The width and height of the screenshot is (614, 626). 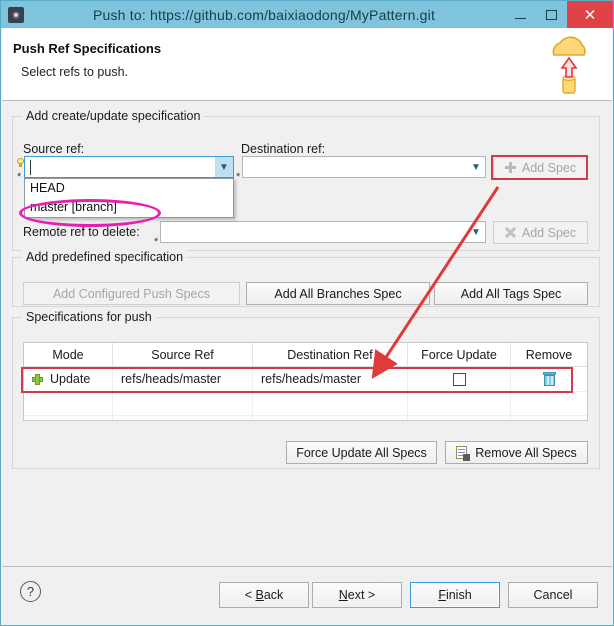 What do you see at coordinates (68, 354) in the screenshot?
I see `column-header-mode: Mode` at bounding box center [68, 354].